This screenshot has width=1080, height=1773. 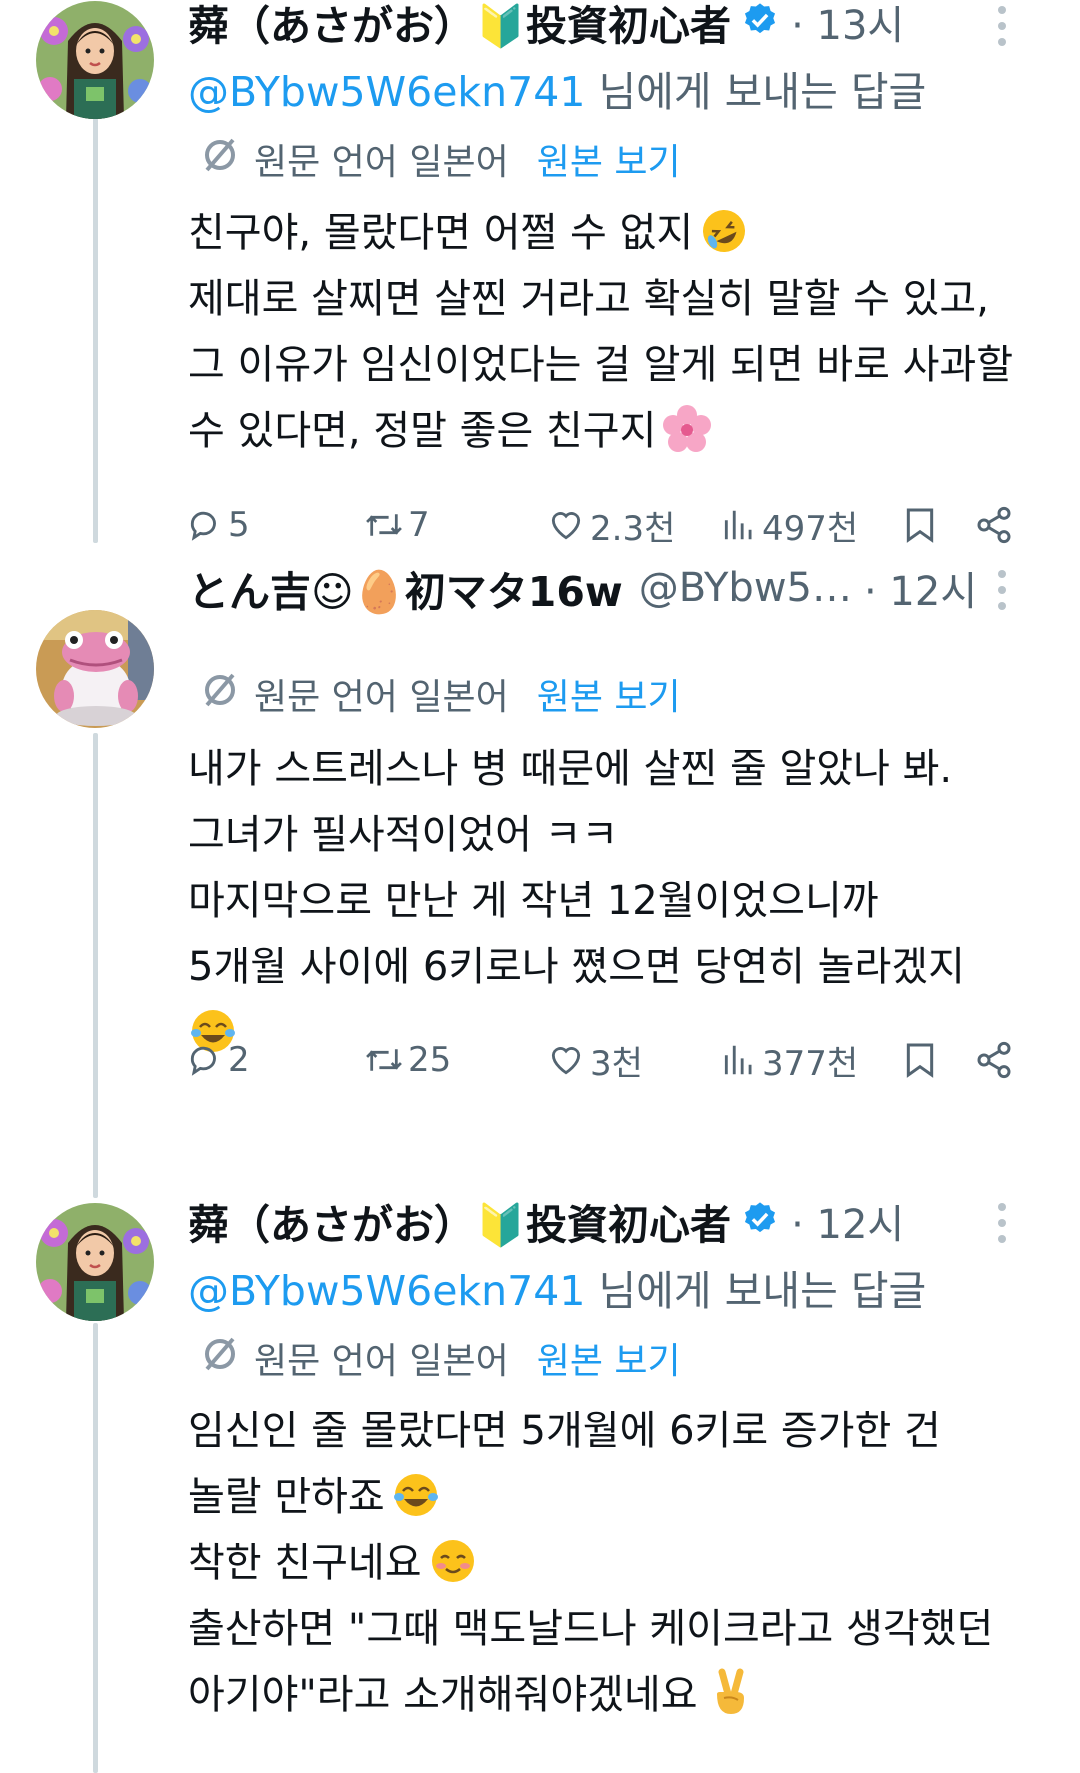 I want to click on text-line: 임신인 줄 몰랐다면 5개월에 6키로 증가한 건, so click(x=564, y=1431).